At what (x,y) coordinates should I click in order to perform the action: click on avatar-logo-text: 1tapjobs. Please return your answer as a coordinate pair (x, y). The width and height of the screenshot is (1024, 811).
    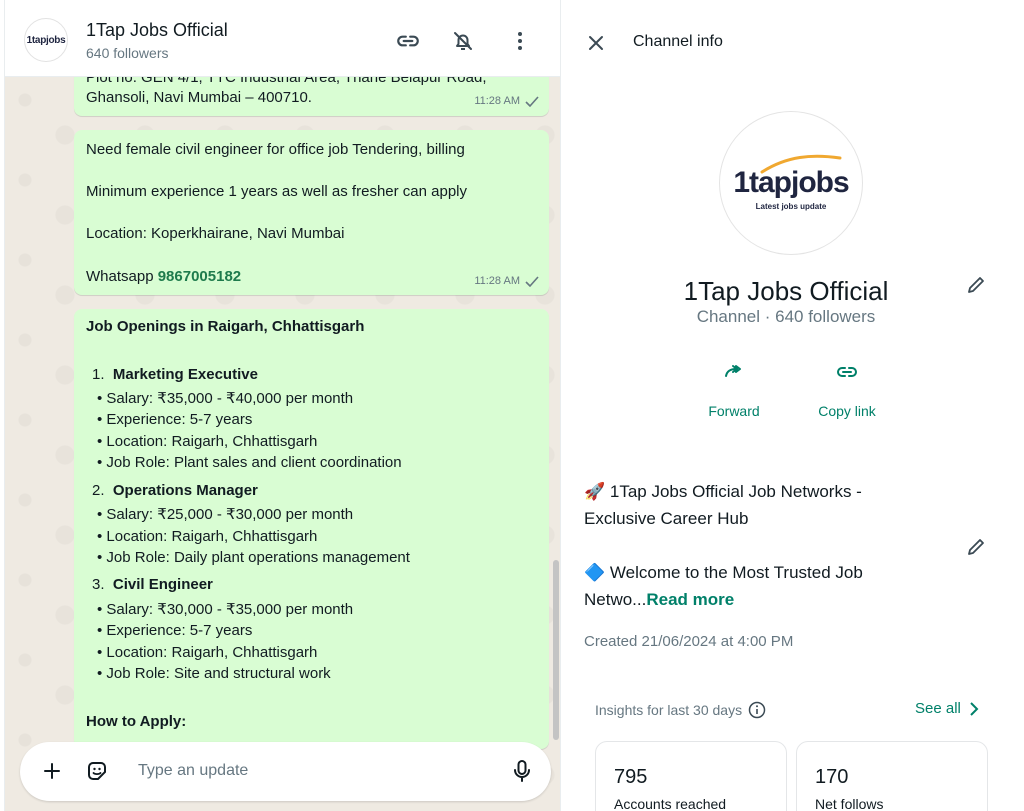
    Looking at the image, I should click on (46, 40).